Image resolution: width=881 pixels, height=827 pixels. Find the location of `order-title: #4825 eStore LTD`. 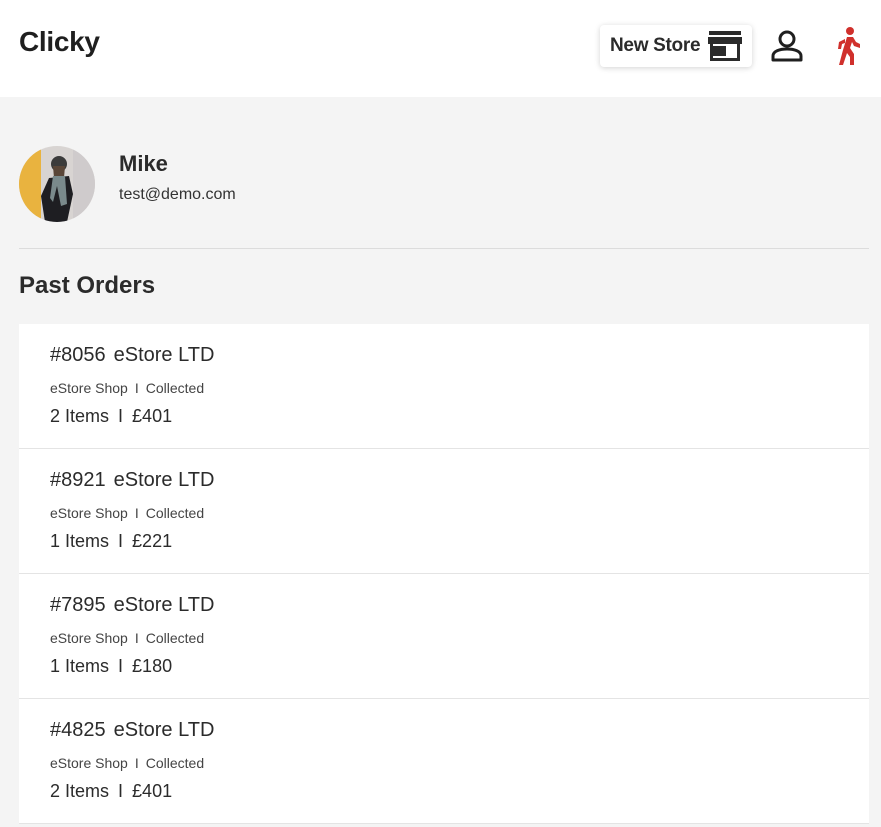

order-title: #4825 eStore LTD is located at coordinates (132, 730).